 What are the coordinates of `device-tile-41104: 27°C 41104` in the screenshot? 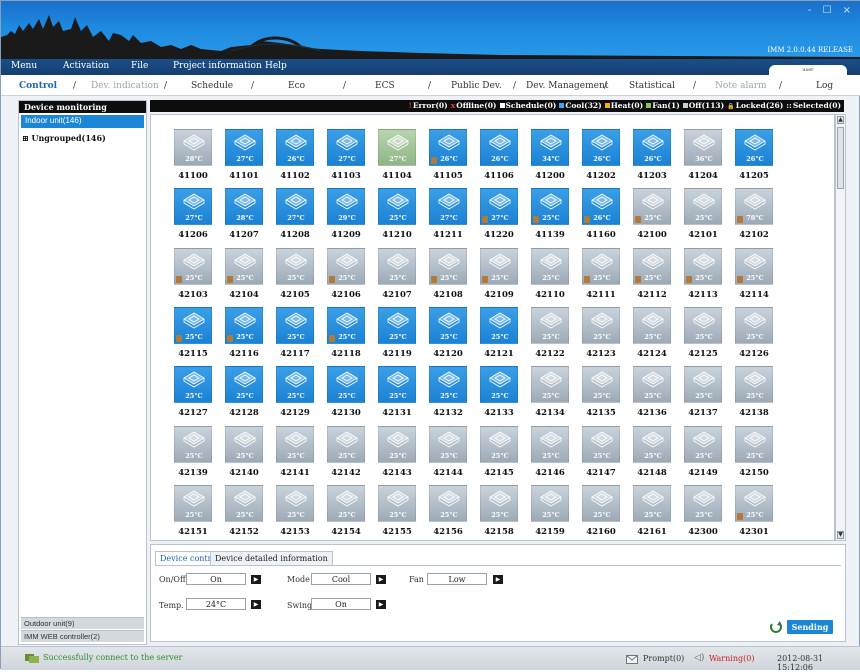 It's located at (398, 156).